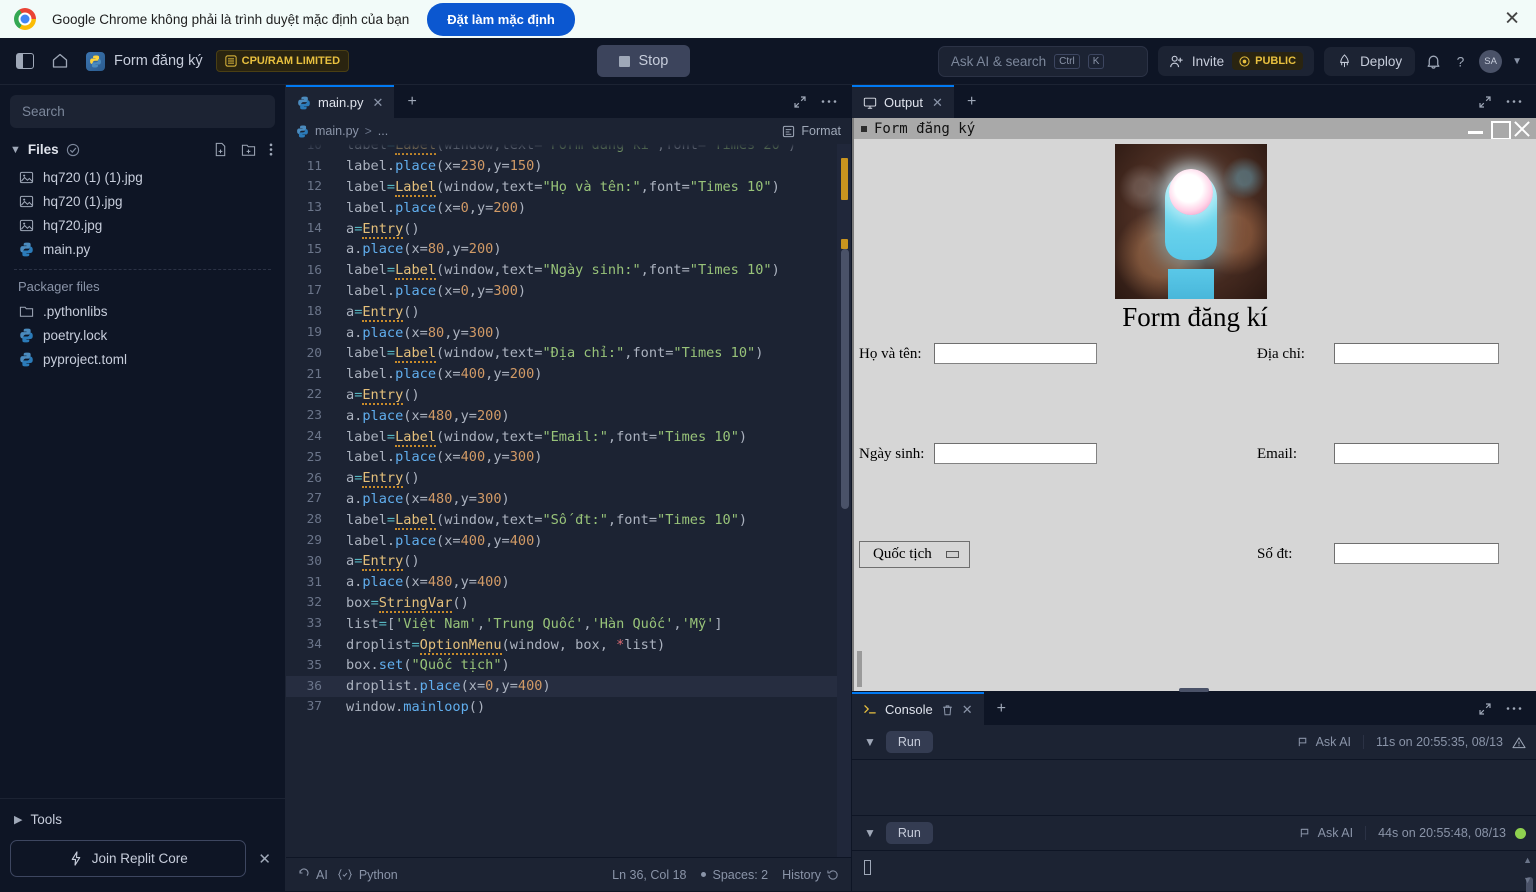  What do you see at coordinates (1370, 61) in the screenshot?
I see `deploy-button: Deploy` at bounding box center [1370, 61].